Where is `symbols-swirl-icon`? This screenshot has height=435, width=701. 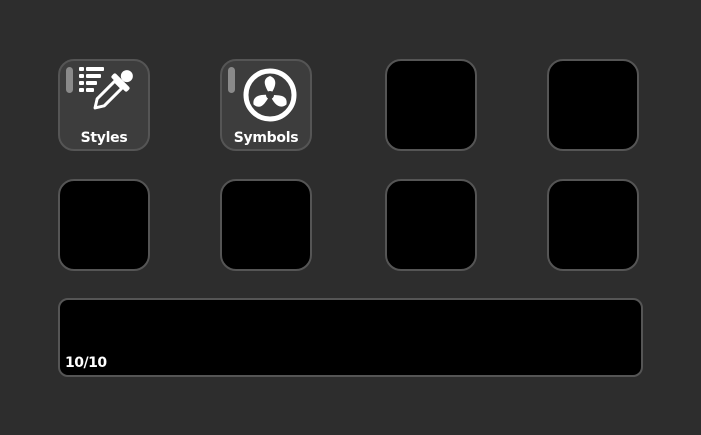 symbols-swirl-icon is located at coordinates (270, 95).